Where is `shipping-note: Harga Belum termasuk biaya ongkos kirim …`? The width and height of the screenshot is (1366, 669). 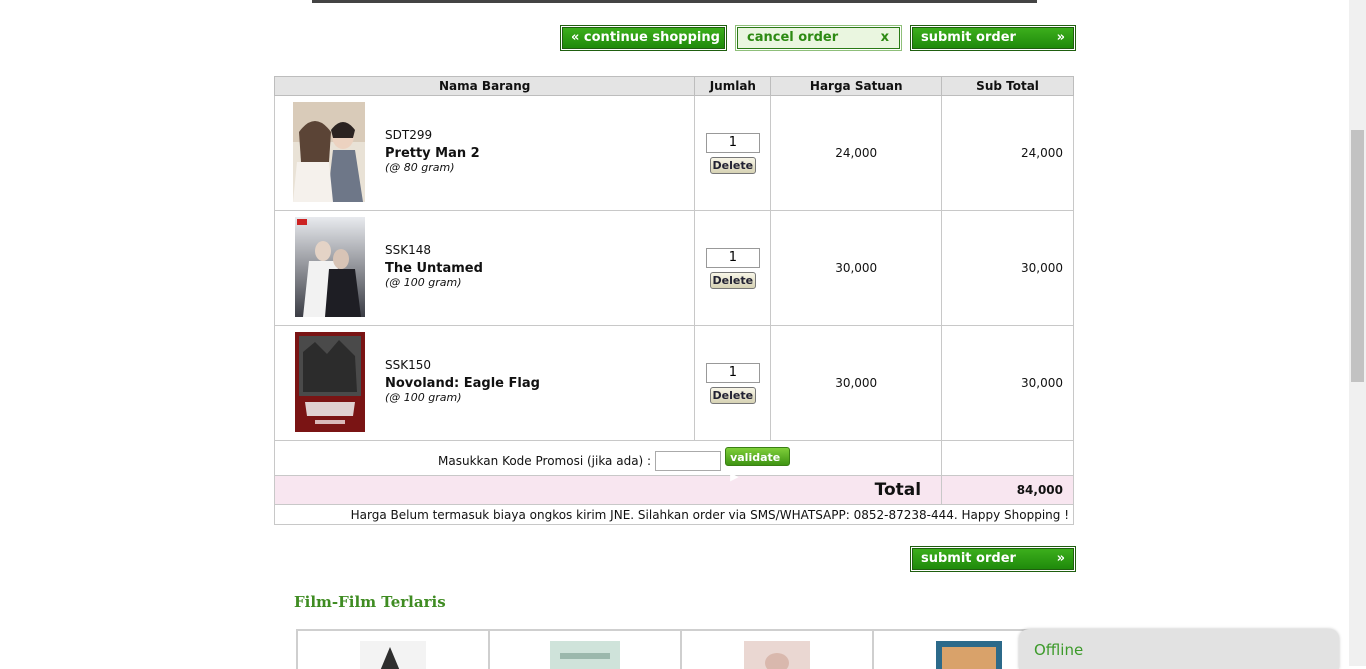 shipping-note: Harga Belum termasuk biaya ongkos kirim … is located at coordinates (674, 514).